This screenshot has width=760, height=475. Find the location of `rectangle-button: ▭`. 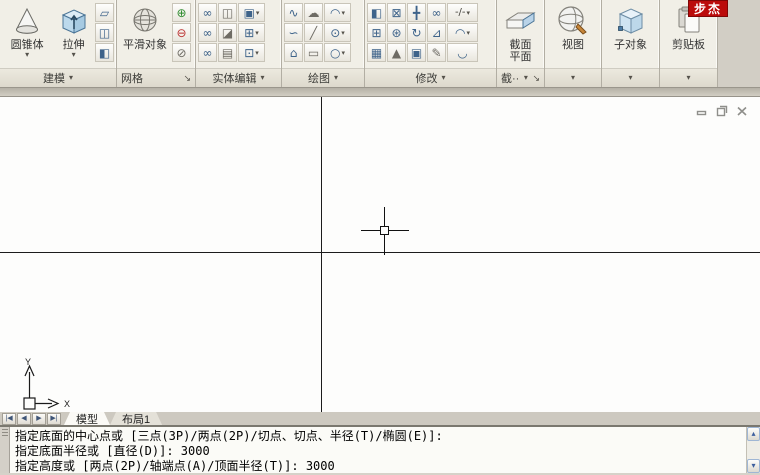

rectangle-button: ▭ is located at coordinates (313, 52).